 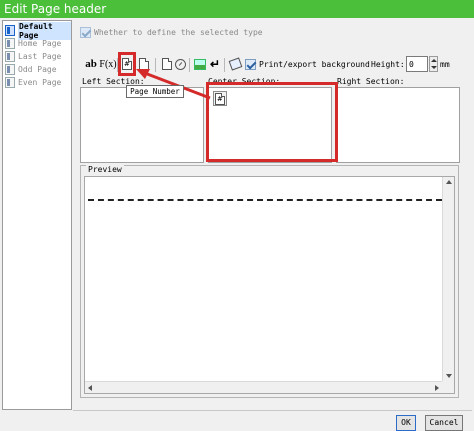 What do you see at coordinates (371, 81) in the screenshot?
I see `right-section-label: Right Section:` at bounding box center [371, 81].